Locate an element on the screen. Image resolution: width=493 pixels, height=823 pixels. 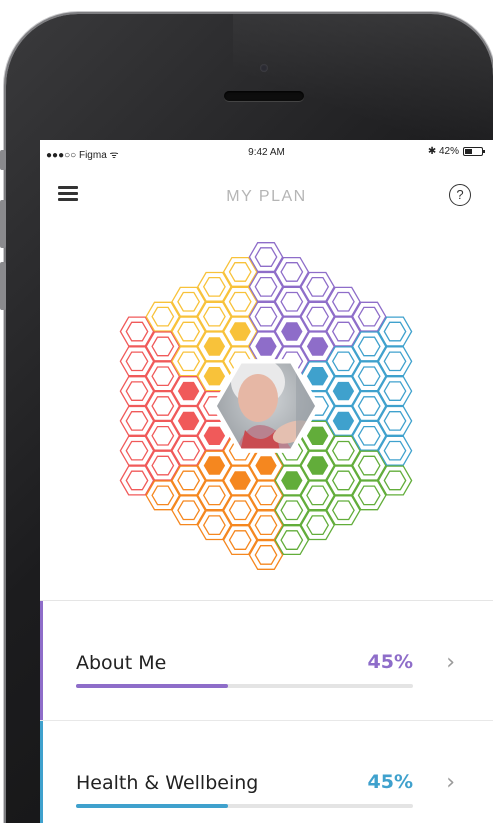
plan-item-label: Health & Wellbeing is located at coordinates (167, 783).